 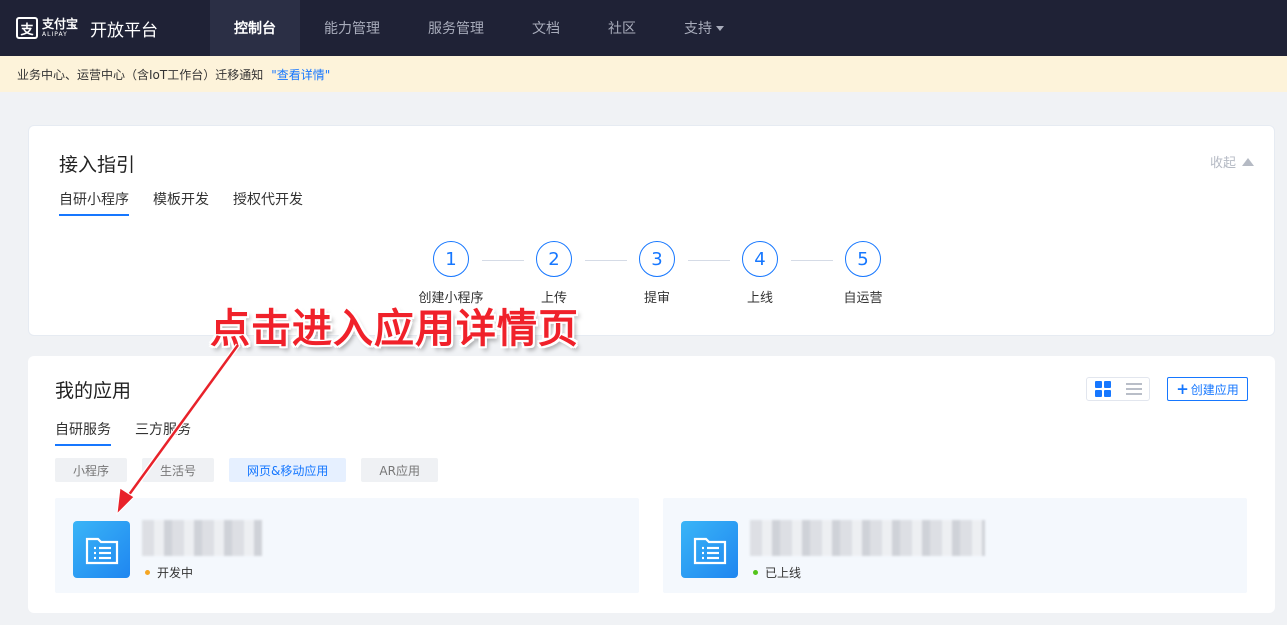 I want to click on annotation-text: 点击进入应用详情页, so click(x=394, y=329).